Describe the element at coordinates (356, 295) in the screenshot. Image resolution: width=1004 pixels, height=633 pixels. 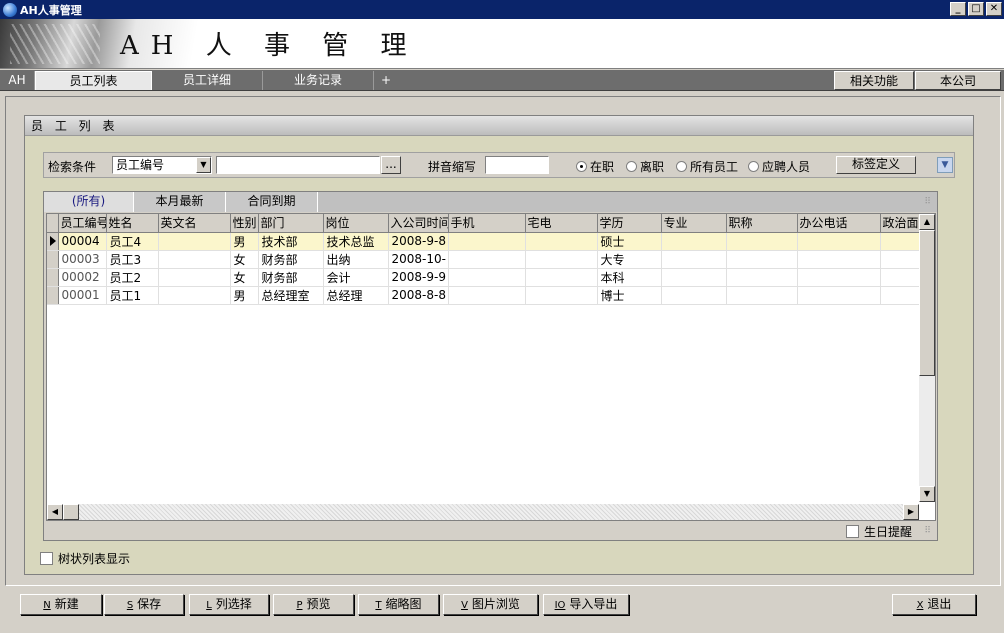
I see `table-cell: 总经理` at that location.